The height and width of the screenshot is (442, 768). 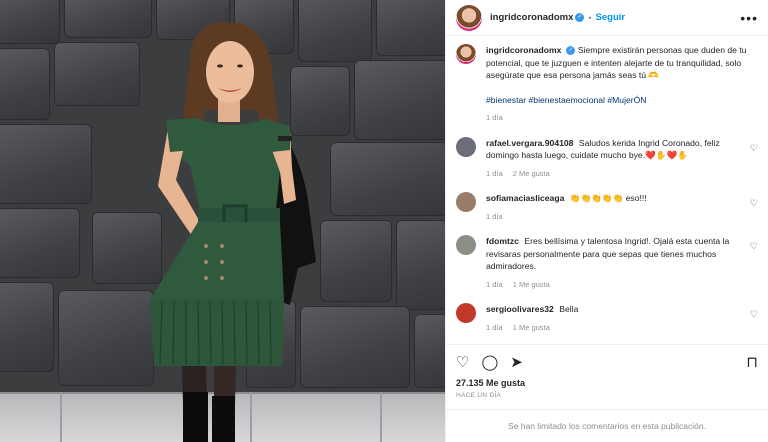 What do you see at coordinates (230, 72) in the screenshot?
I see `face` at bounding box center [230, 72].